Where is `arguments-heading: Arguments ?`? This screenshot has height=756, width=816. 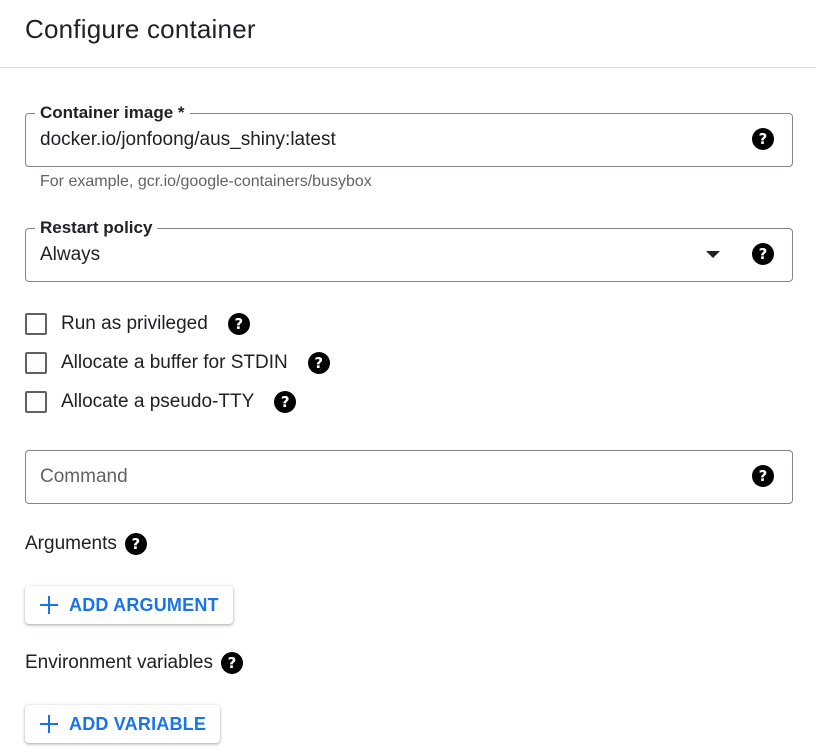
arguments-heading: Arguments ? is located at coordinates (86, 544).